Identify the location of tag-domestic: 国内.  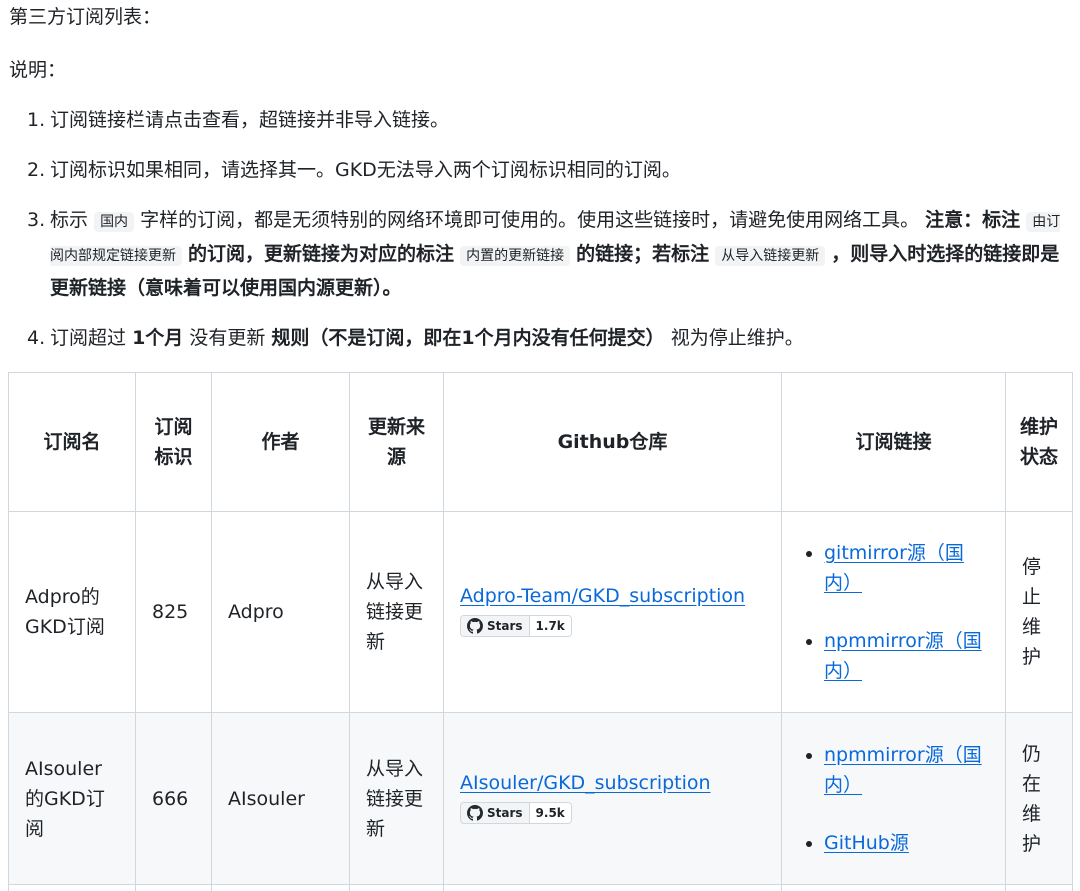
(114, 222).